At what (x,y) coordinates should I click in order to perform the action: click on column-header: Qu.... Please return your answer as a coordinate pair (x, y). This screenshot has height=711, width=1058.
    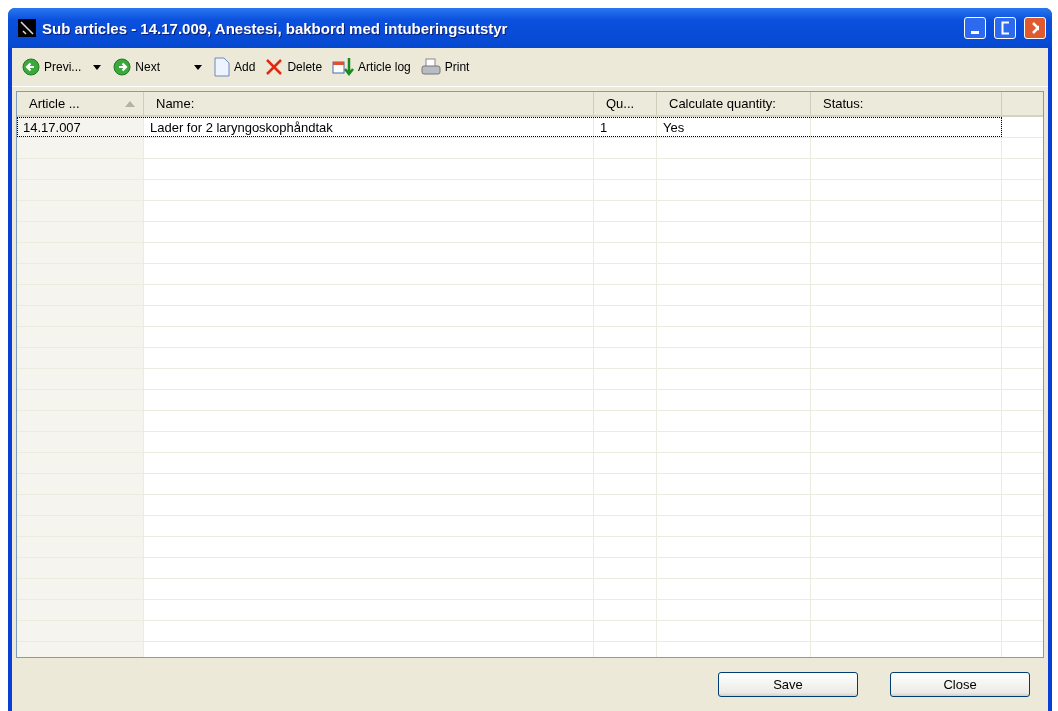
    Looking at the image, I should click on (625, 103).